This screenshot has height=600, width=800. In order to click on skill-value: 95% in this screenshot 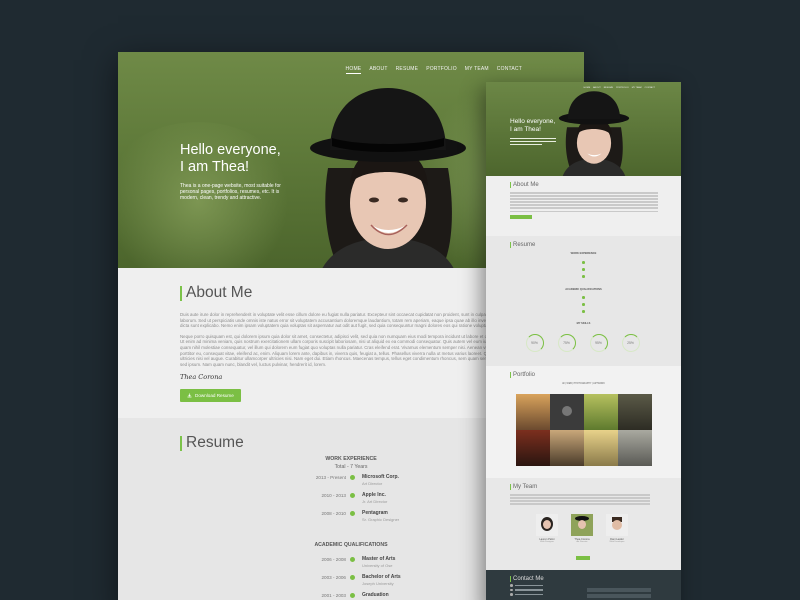, I will do `click(598, 343)`.